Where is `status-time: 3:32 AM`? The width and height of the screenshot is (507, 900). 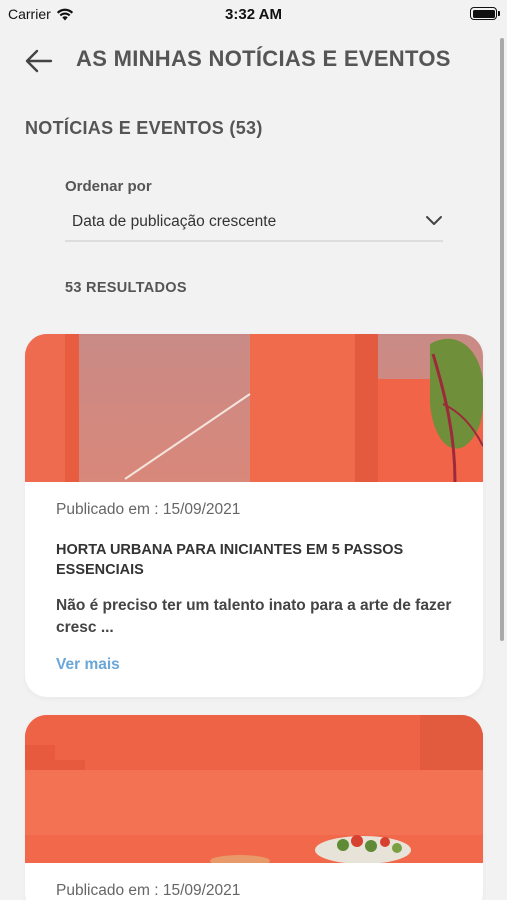
status-time: 3:32 AM is located at coordinates (253, 14).